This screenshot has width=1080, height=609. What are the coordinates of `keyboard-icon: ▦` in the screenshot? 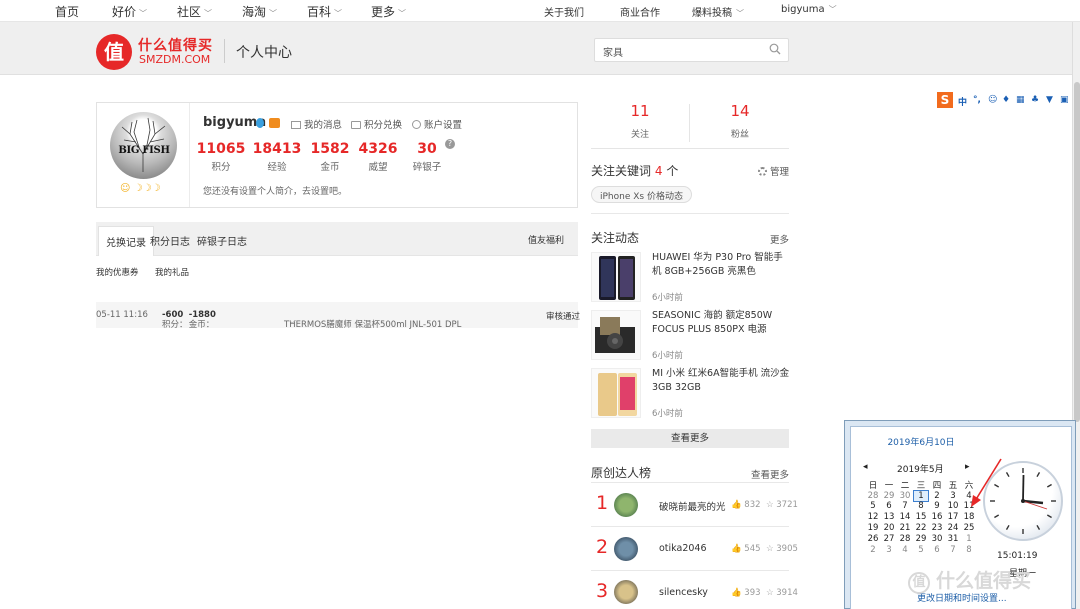 It's located at (1020, 100).